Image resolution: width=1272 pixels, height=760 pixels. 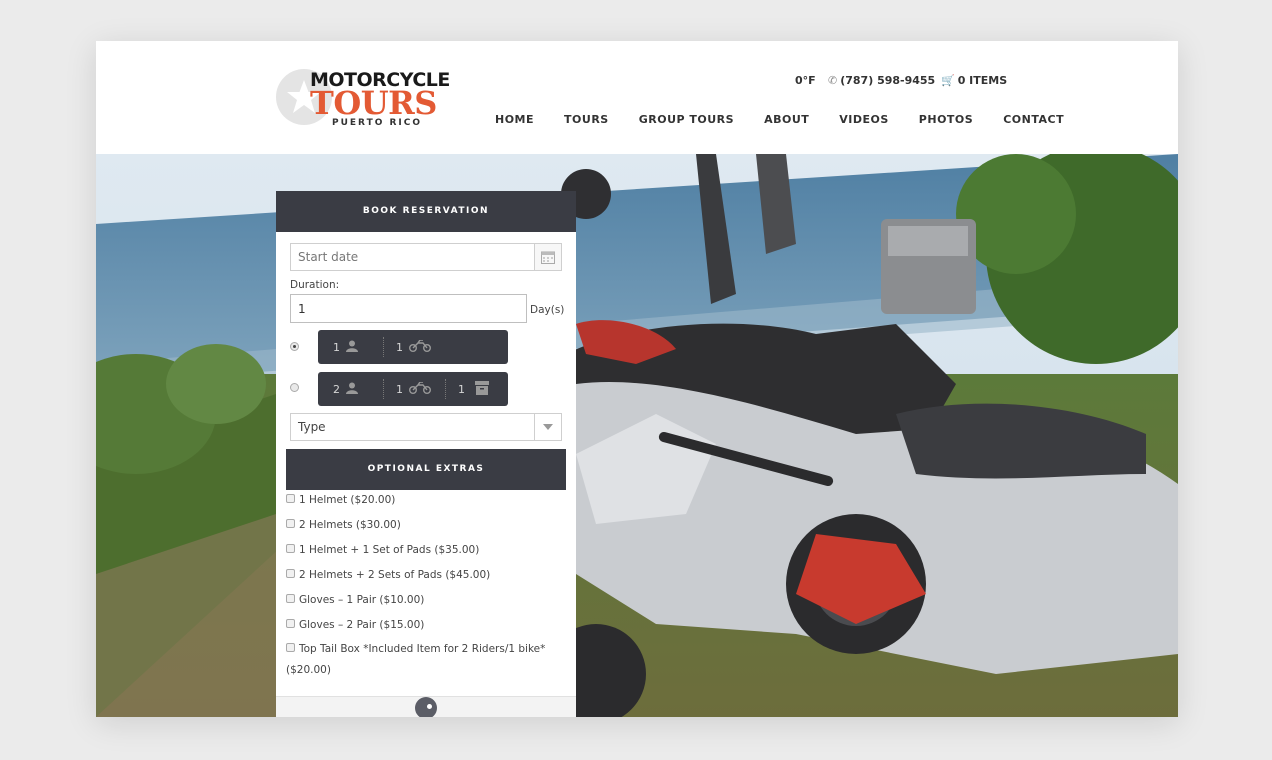 I want to click on phone-icon: ✆, so click(x=833, y=80).